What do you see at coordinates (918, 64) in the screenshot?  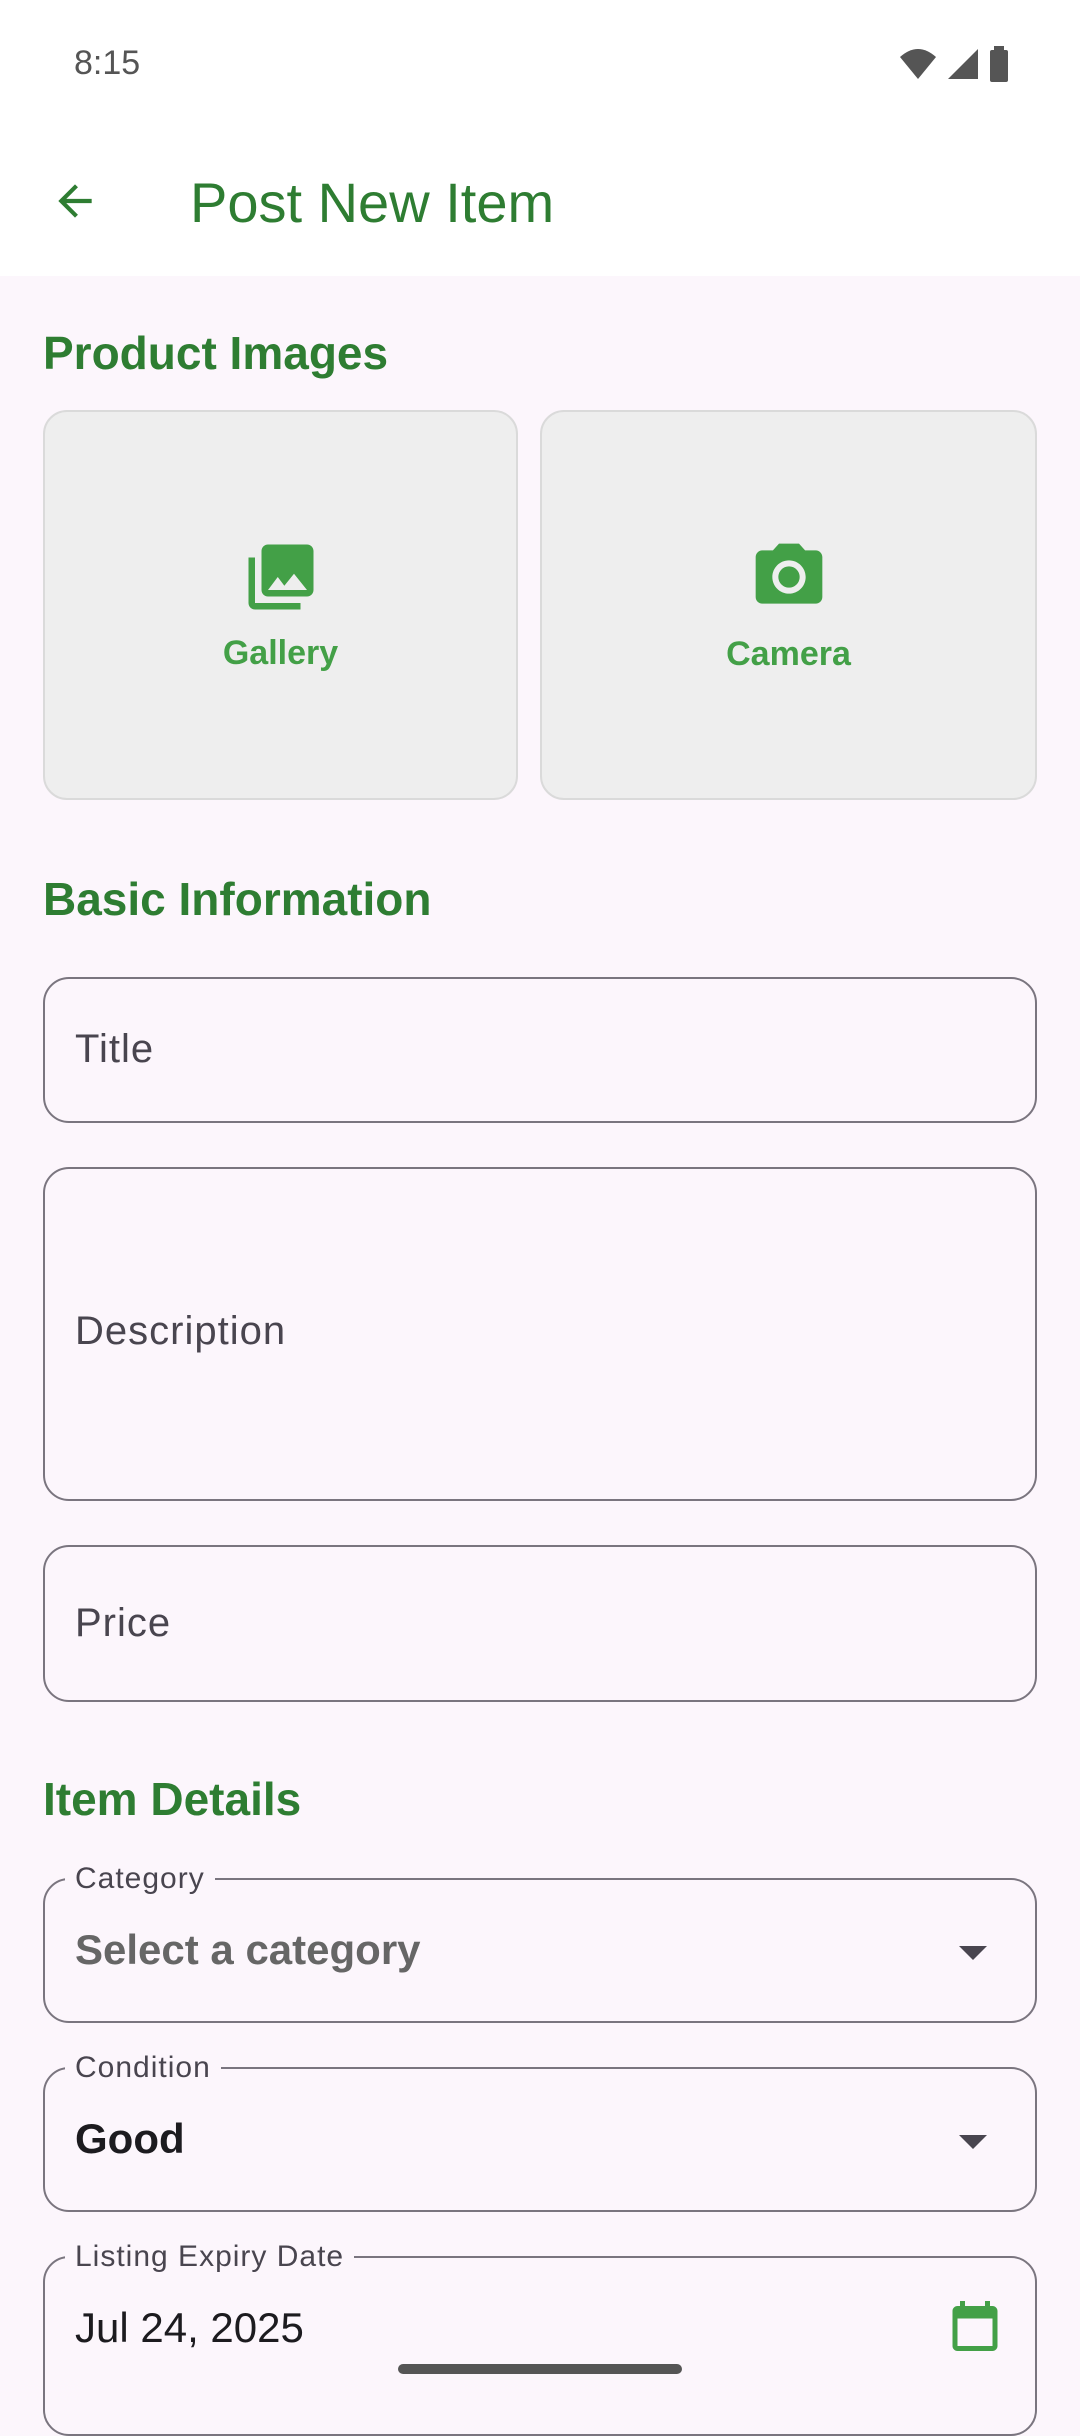 I see `wifi-icon` at bounding box center [918, 64].